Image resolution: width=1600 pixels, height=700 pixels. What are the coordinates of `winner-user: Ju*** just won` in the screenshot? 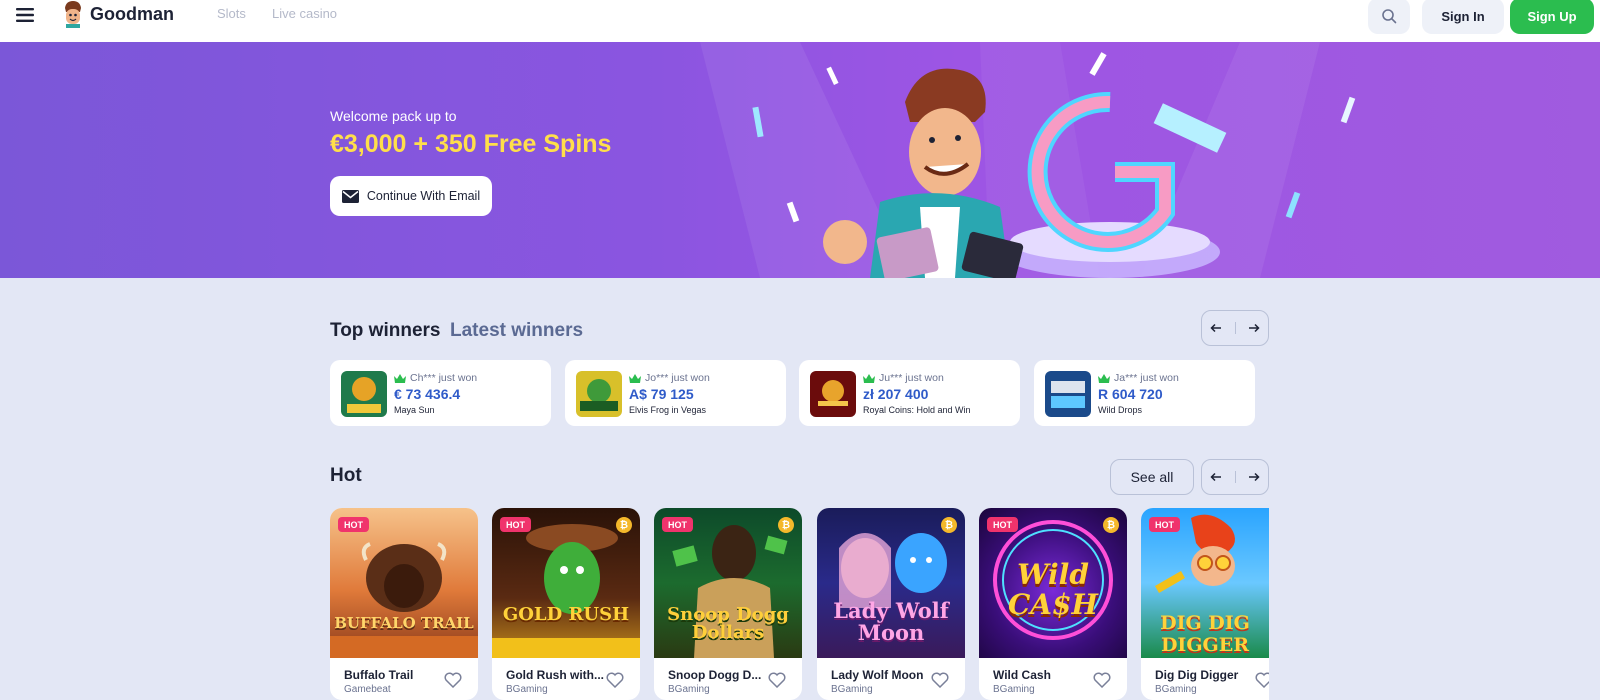 It's located at (911, 378).